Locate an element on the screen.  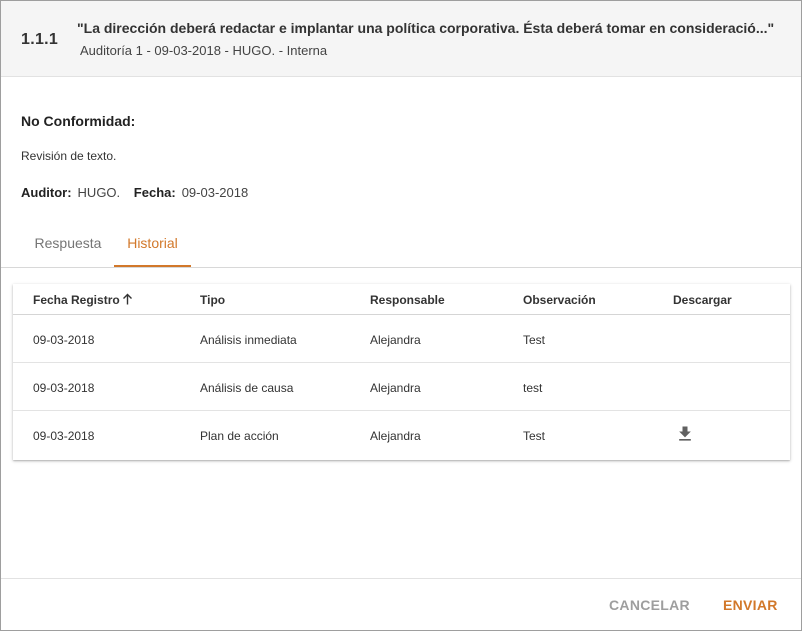
column-header-responsable: Responsable is located at coordinates (407, 300).